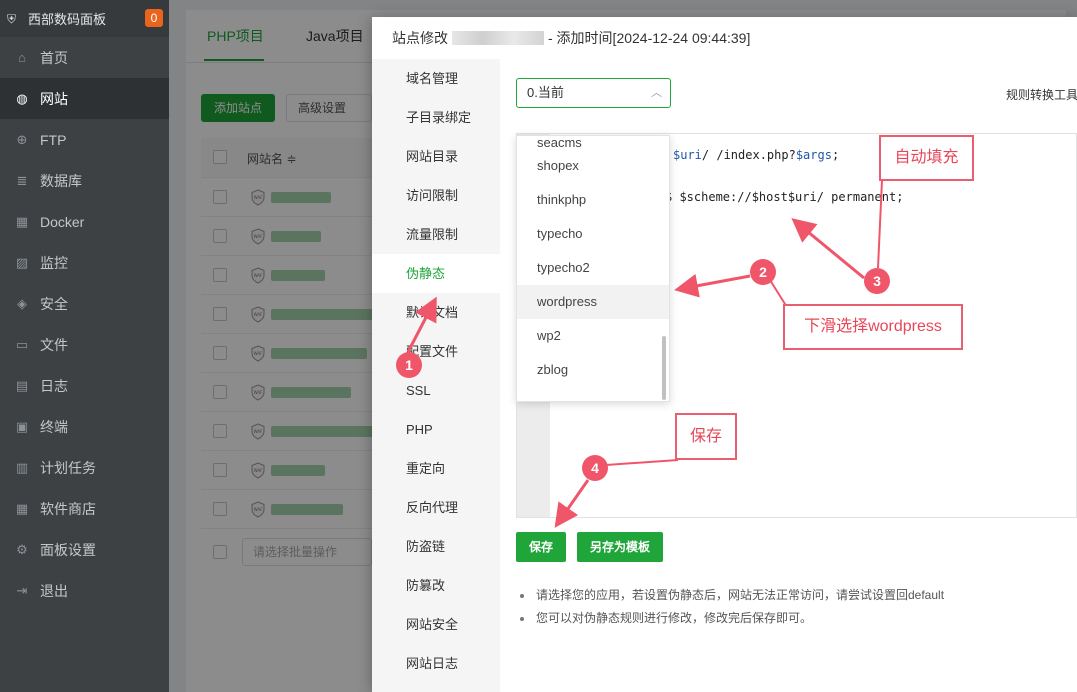  What do you see at coordinates (756, 155) in the screenshot?
I see `code-line-1: $uri/ /index.php?$args;` at bounding box center [756, 155].